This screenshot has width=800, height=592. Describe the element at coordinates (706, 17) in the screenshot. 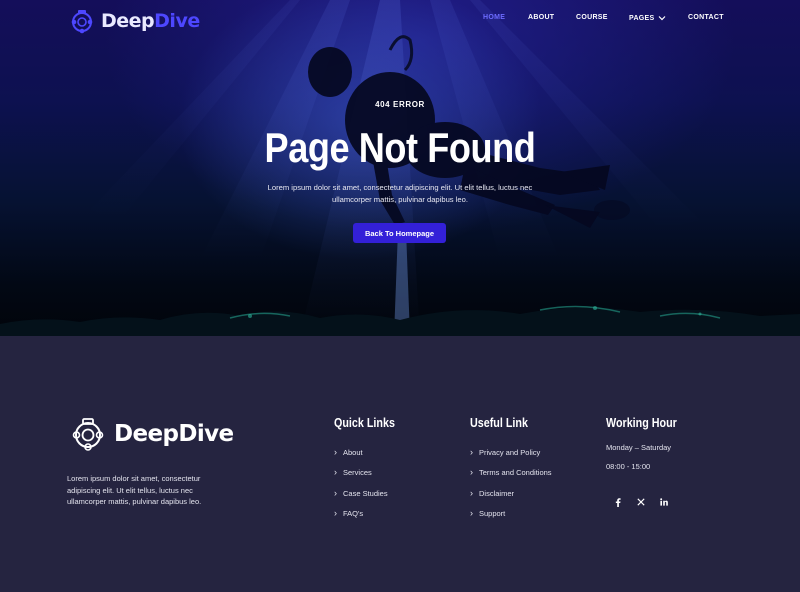

I see `nav-item-contact: CONTACT` at that location.